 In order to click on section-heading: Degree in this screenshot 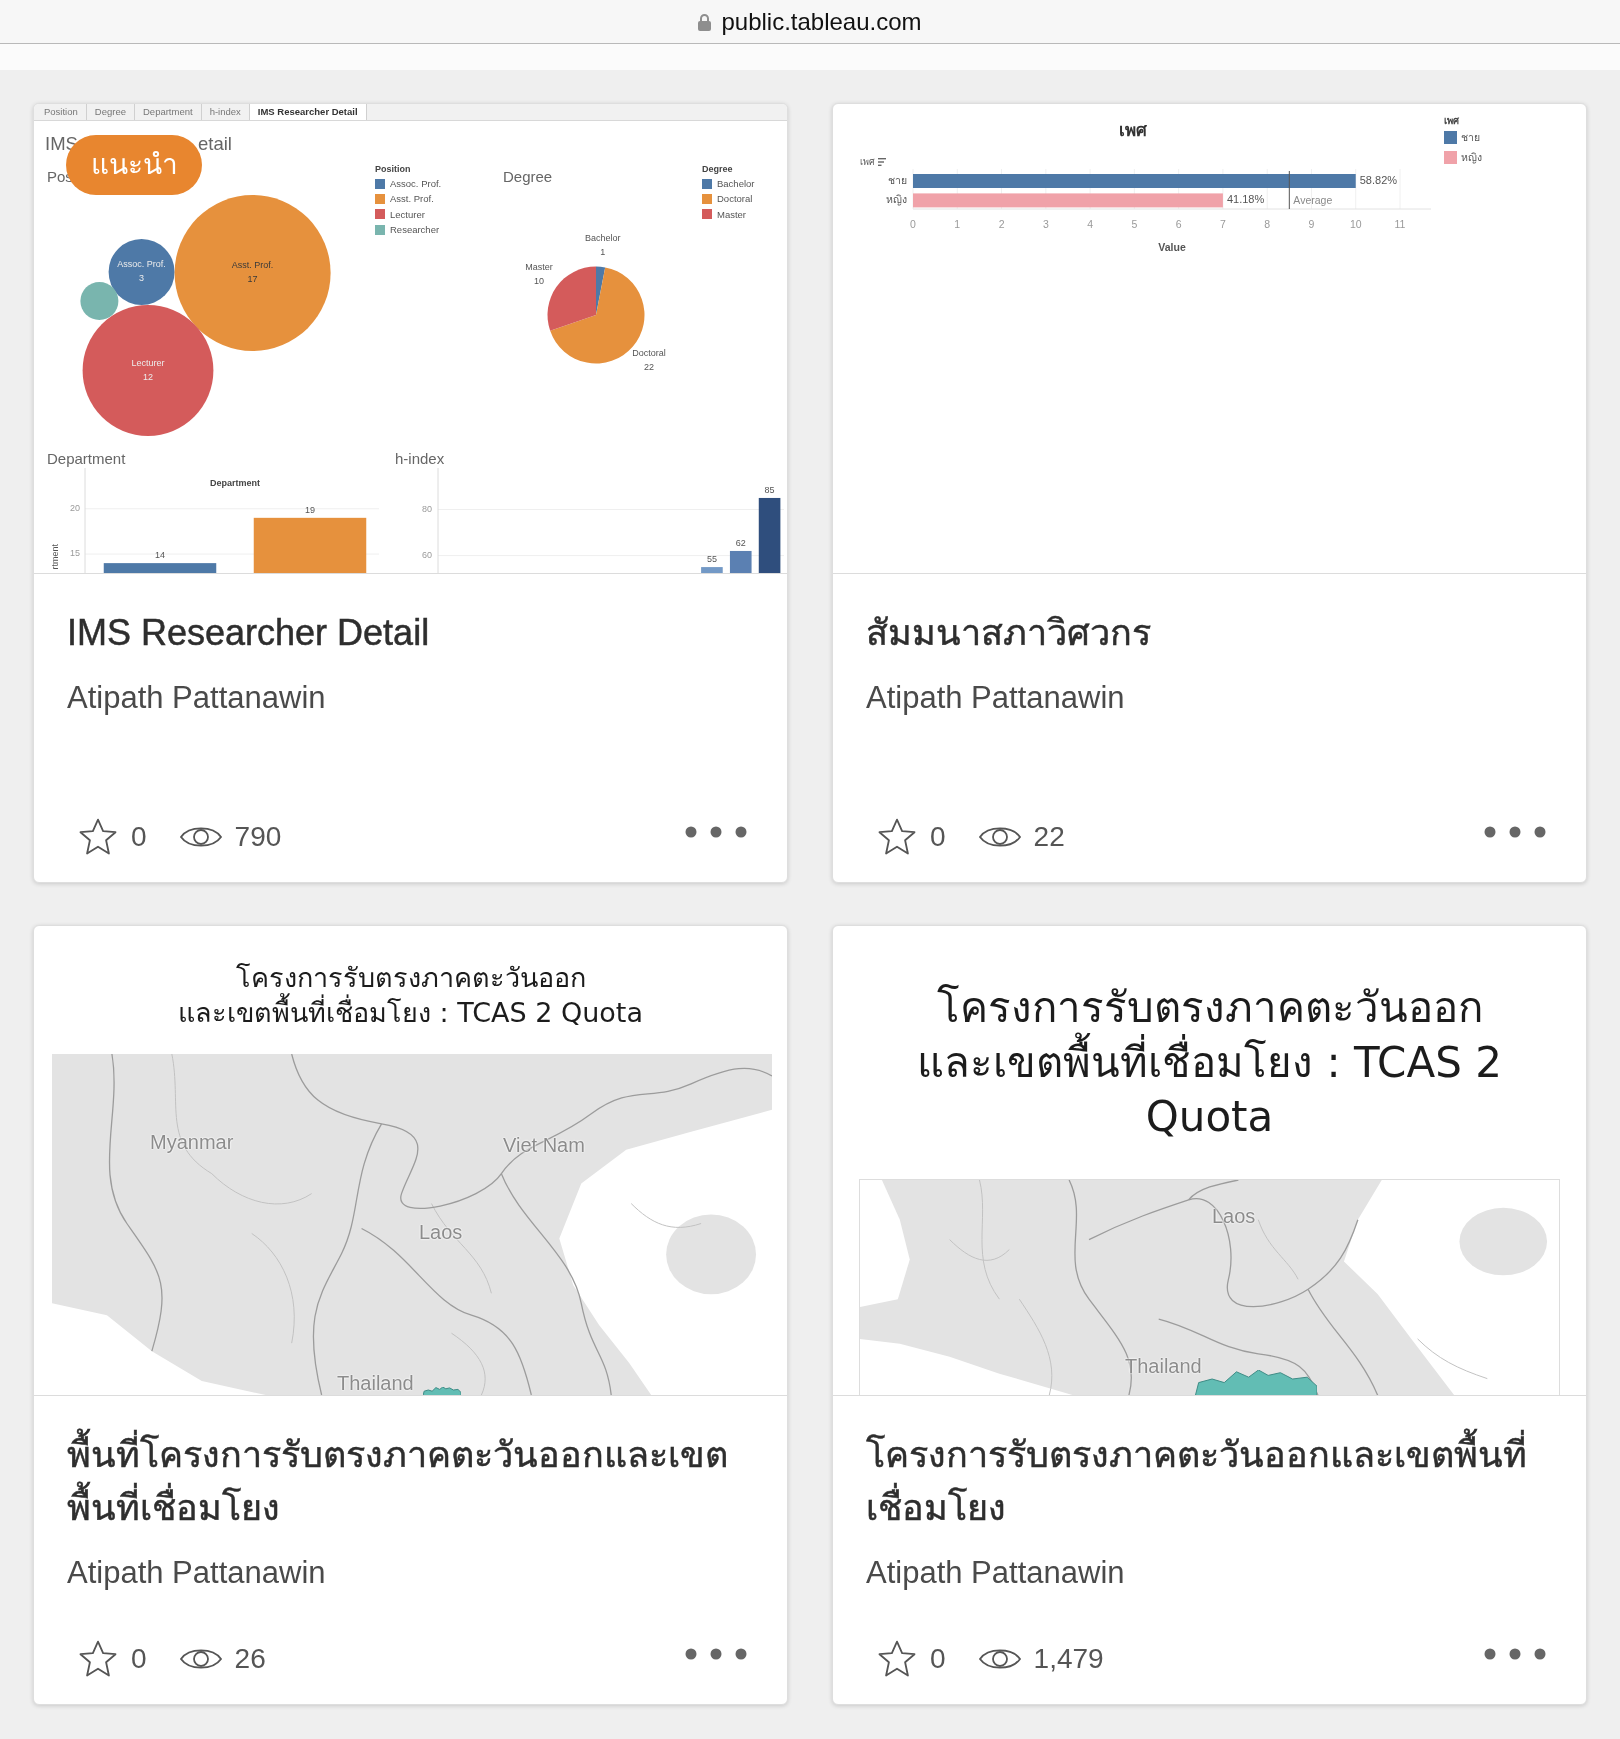, I will do `click(528, 177)`.